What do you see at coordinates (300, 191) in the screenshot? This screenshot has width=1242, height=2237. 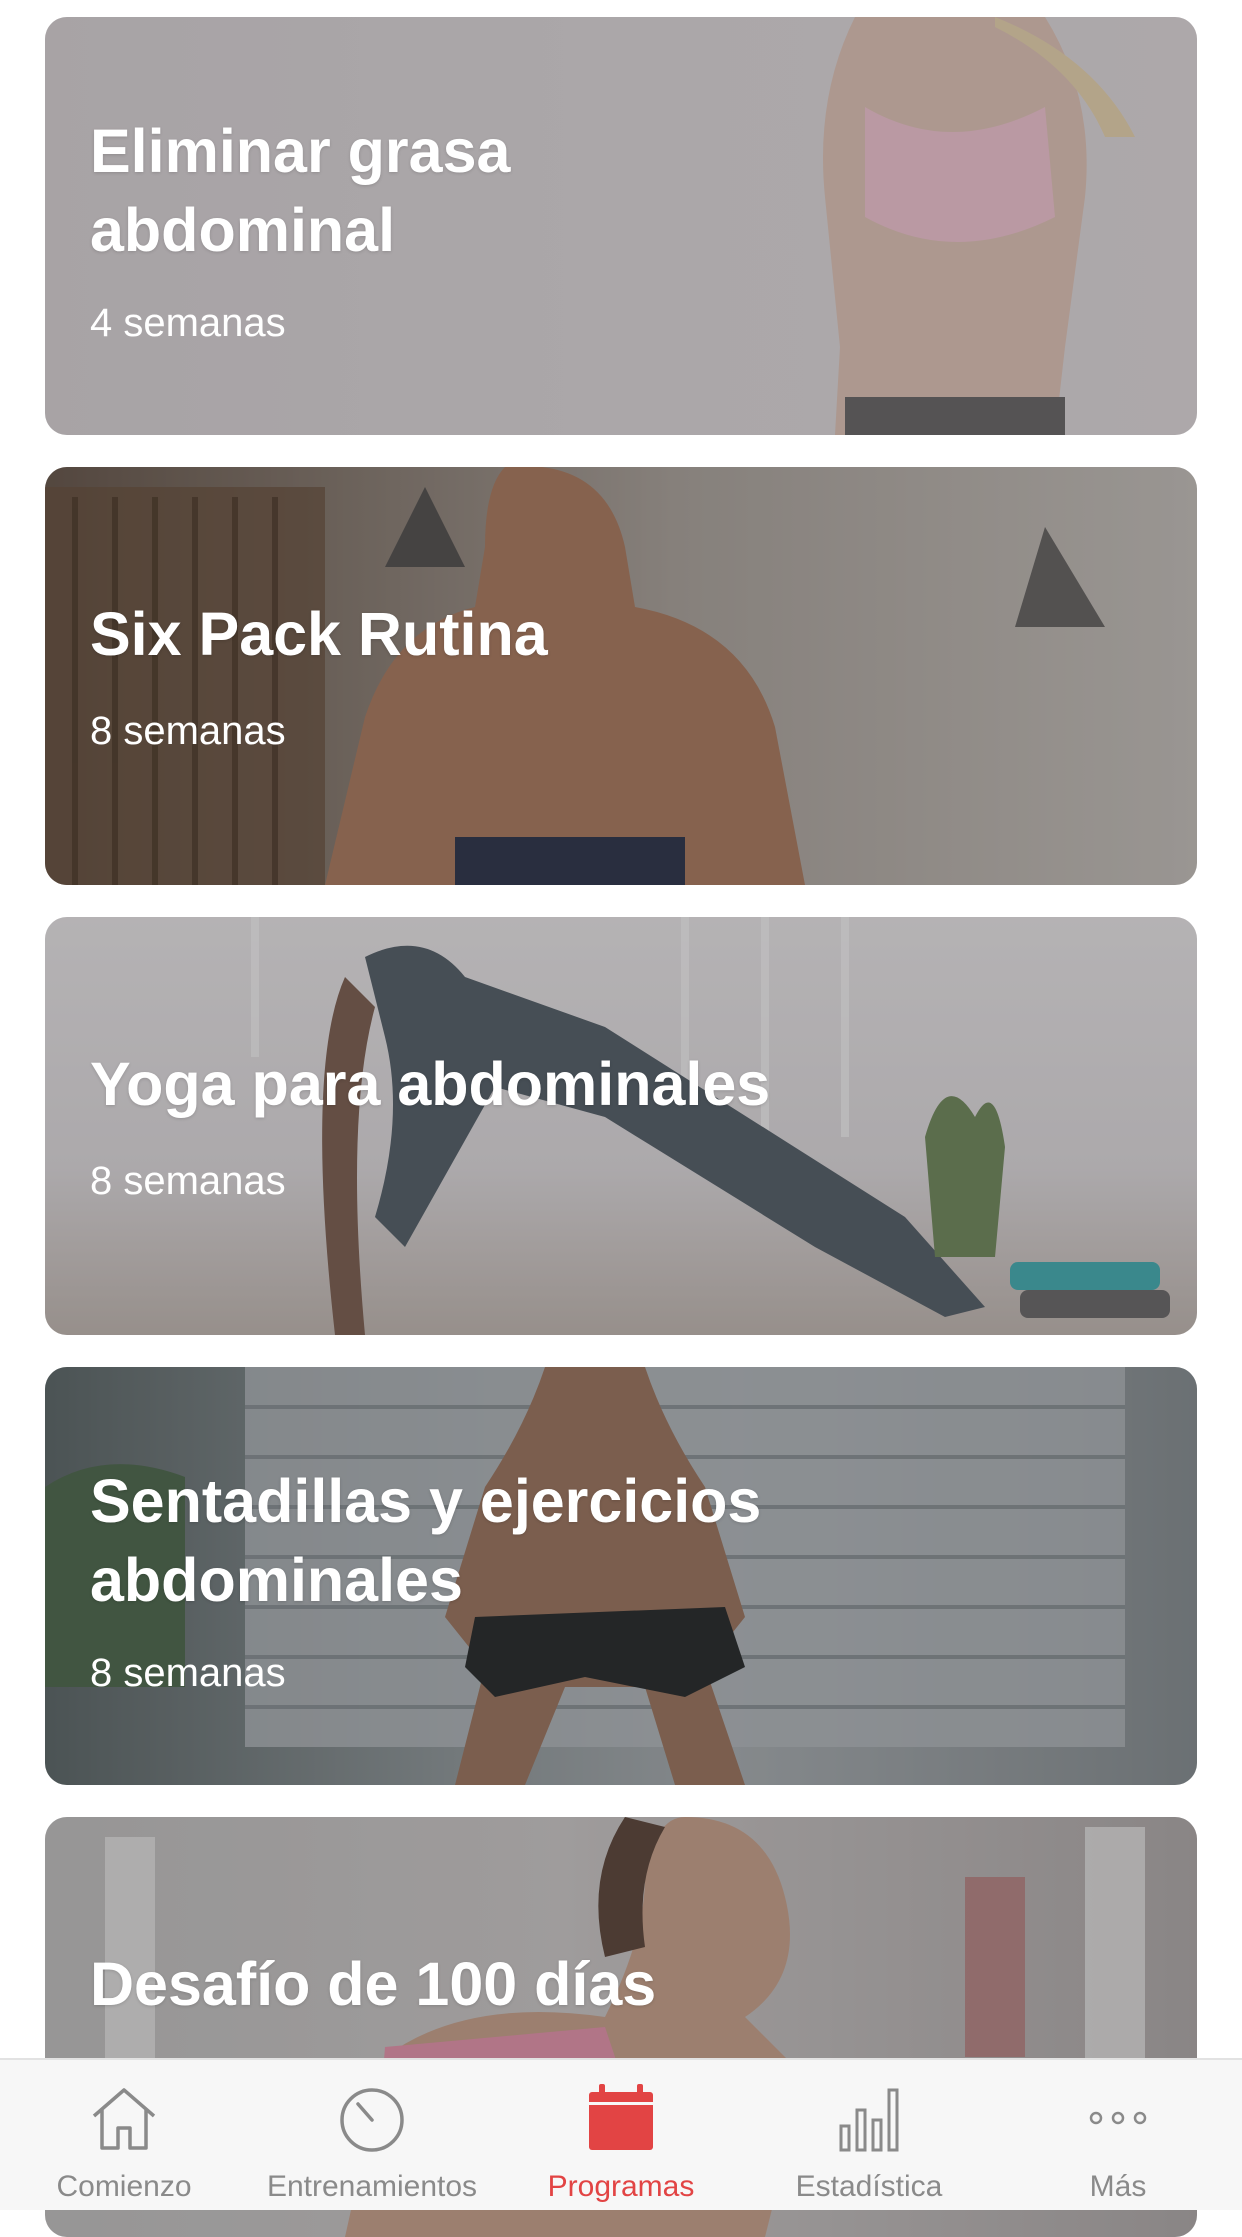 I see `program-title: Eliminar grasa abdominal` at bounding box center [300, 191].